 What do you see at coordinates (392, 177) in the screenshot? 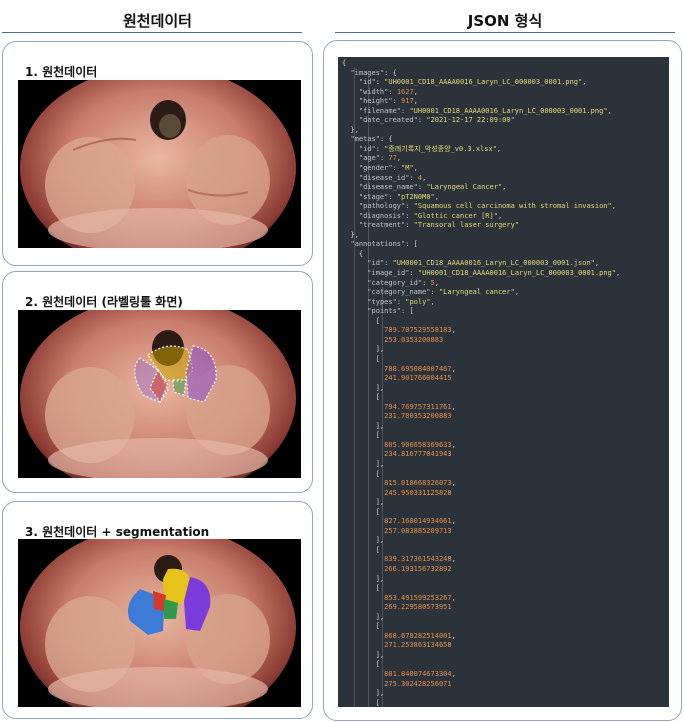
I see `json-line: "disease_id": 4,` at bounding box center [392, 177].